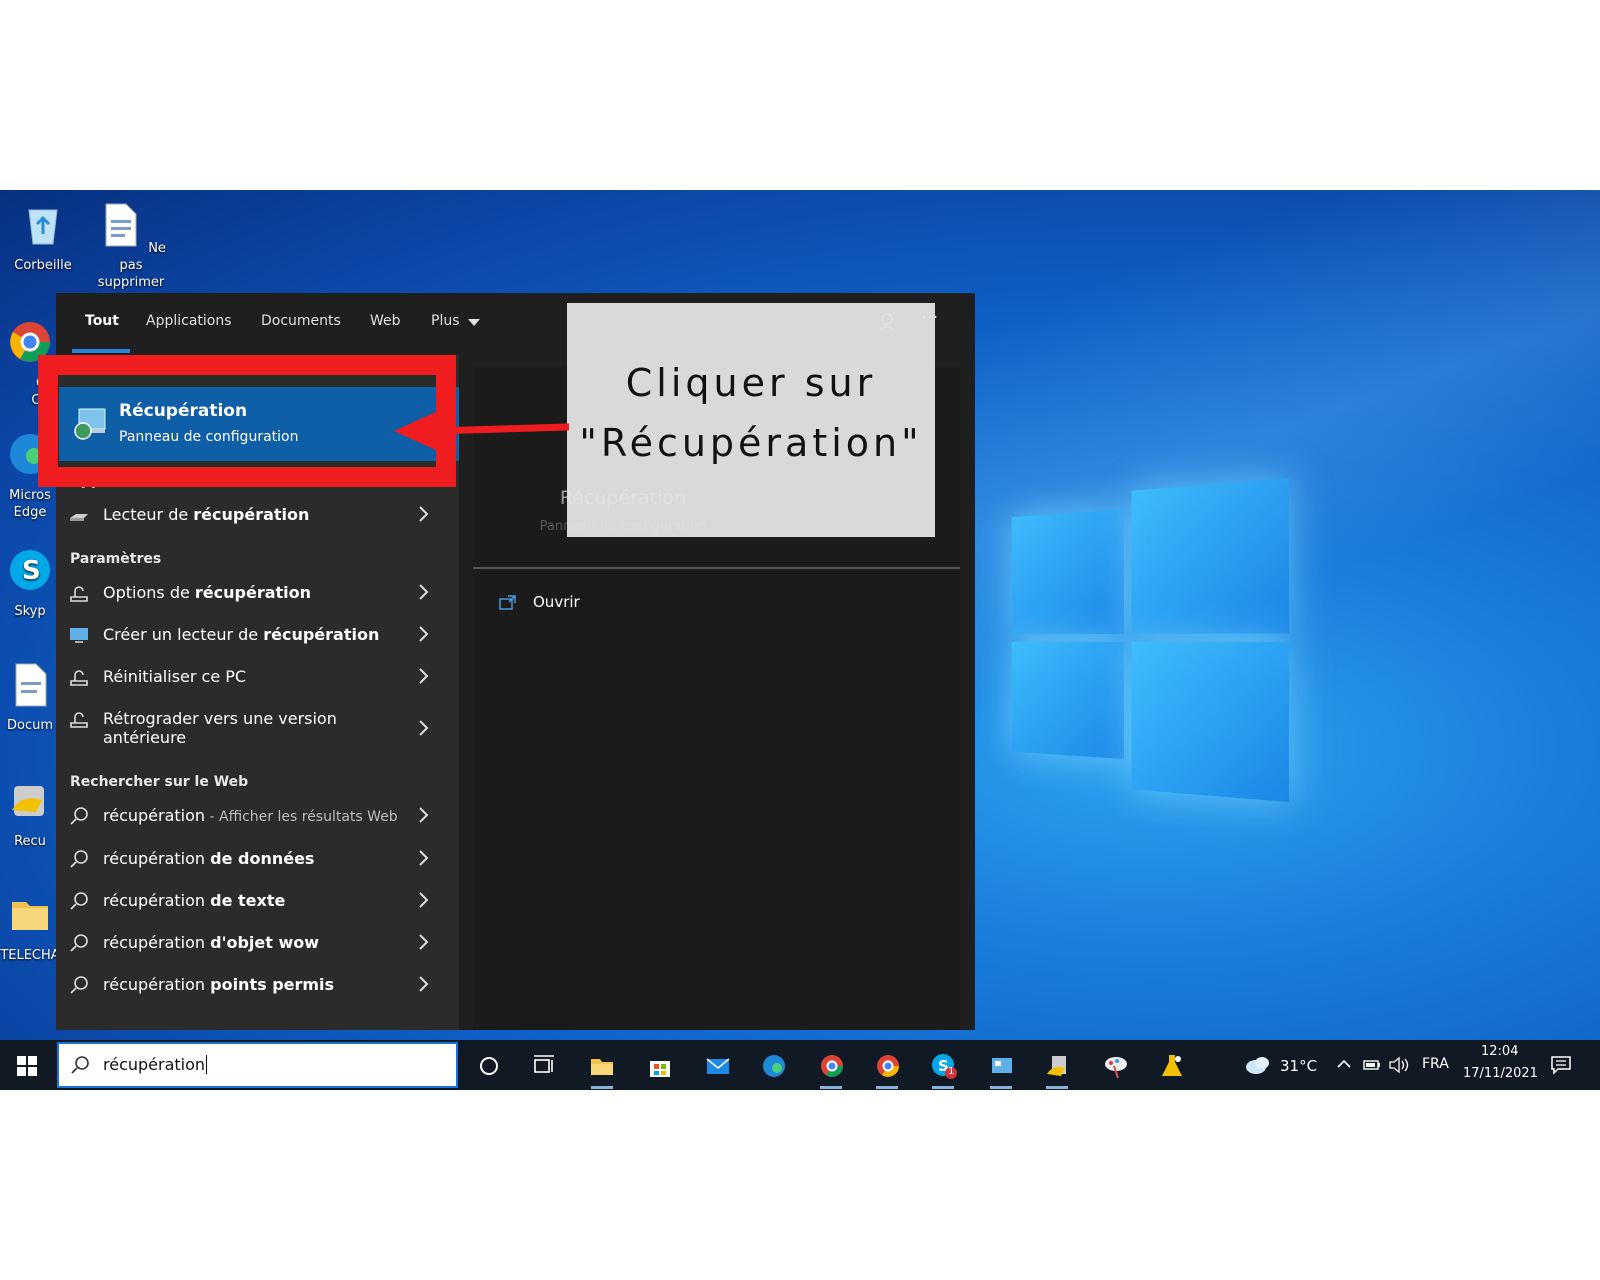 This screenshot has height=1280, width=1600. Describe the element at coordinates (79, 515) in the screenshot. I see `drive-icon` at that location.